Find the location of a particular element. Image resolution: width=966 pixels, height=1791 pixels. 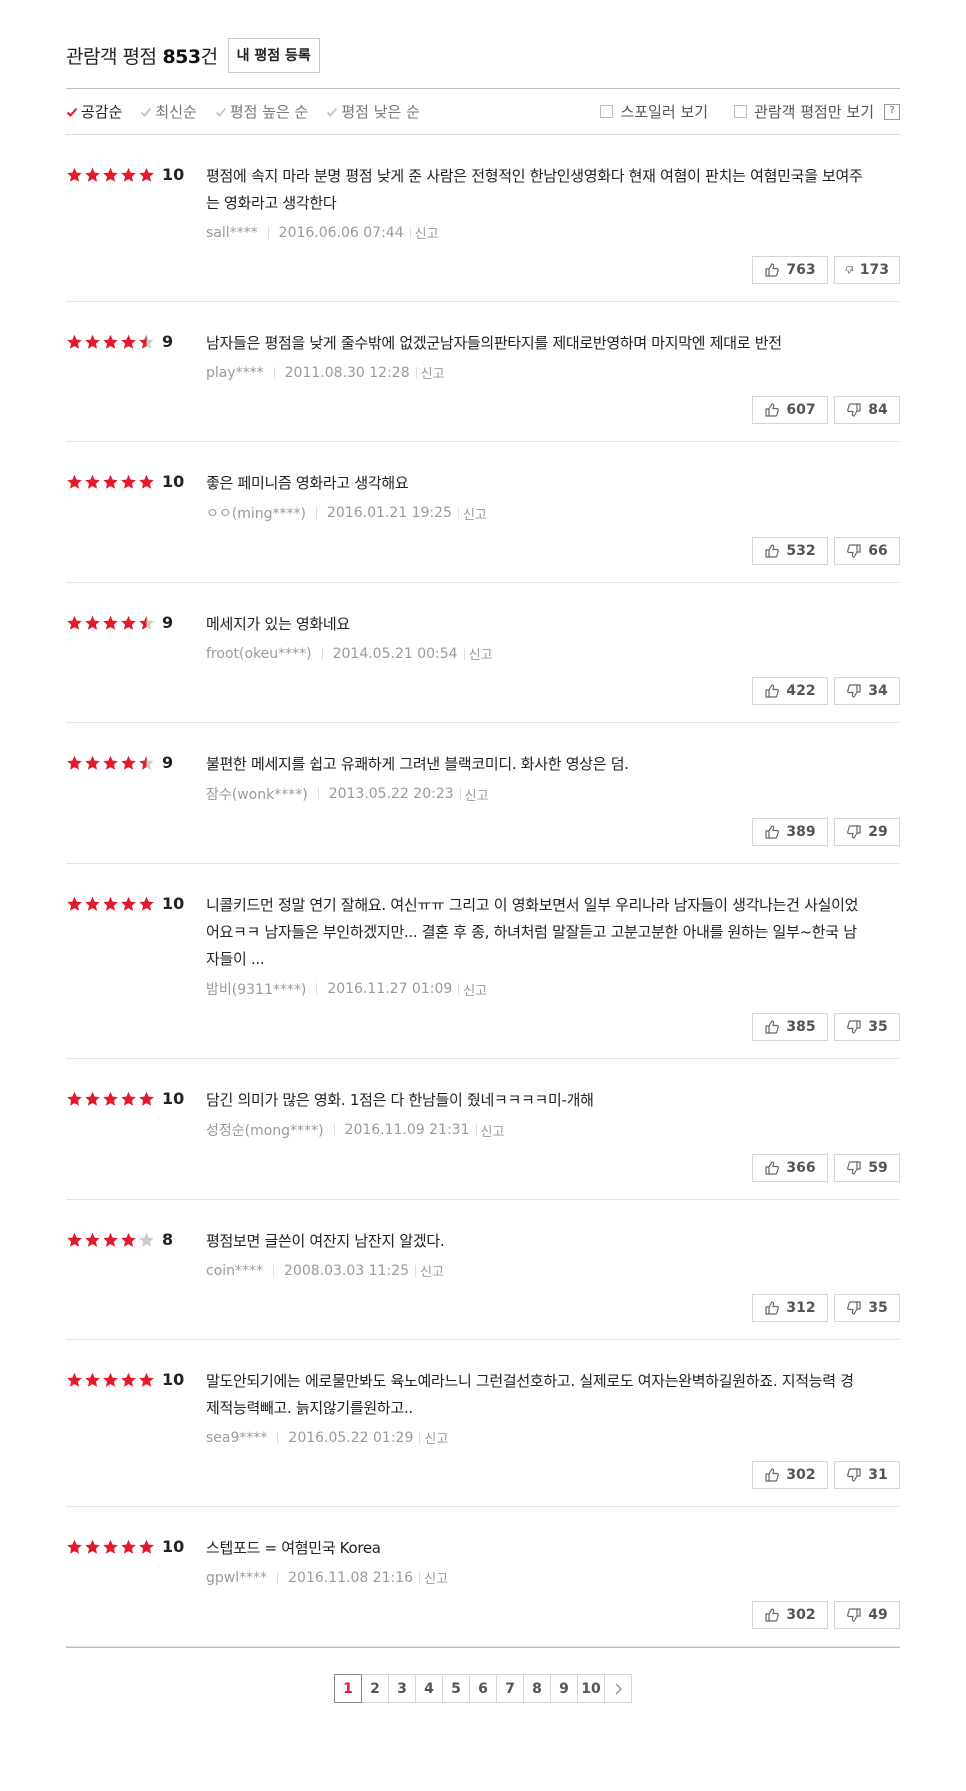

review-meta: ㅇㅇ(ming****) 2016.01.21 19:25 신고 is located at coordinates (553, 513).